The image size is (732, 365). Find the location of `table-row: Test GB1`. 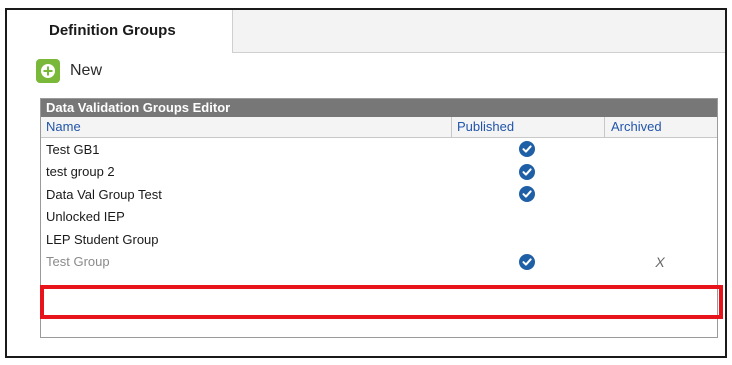

table-row: Test GB1 is located at coordinates (379, 149).